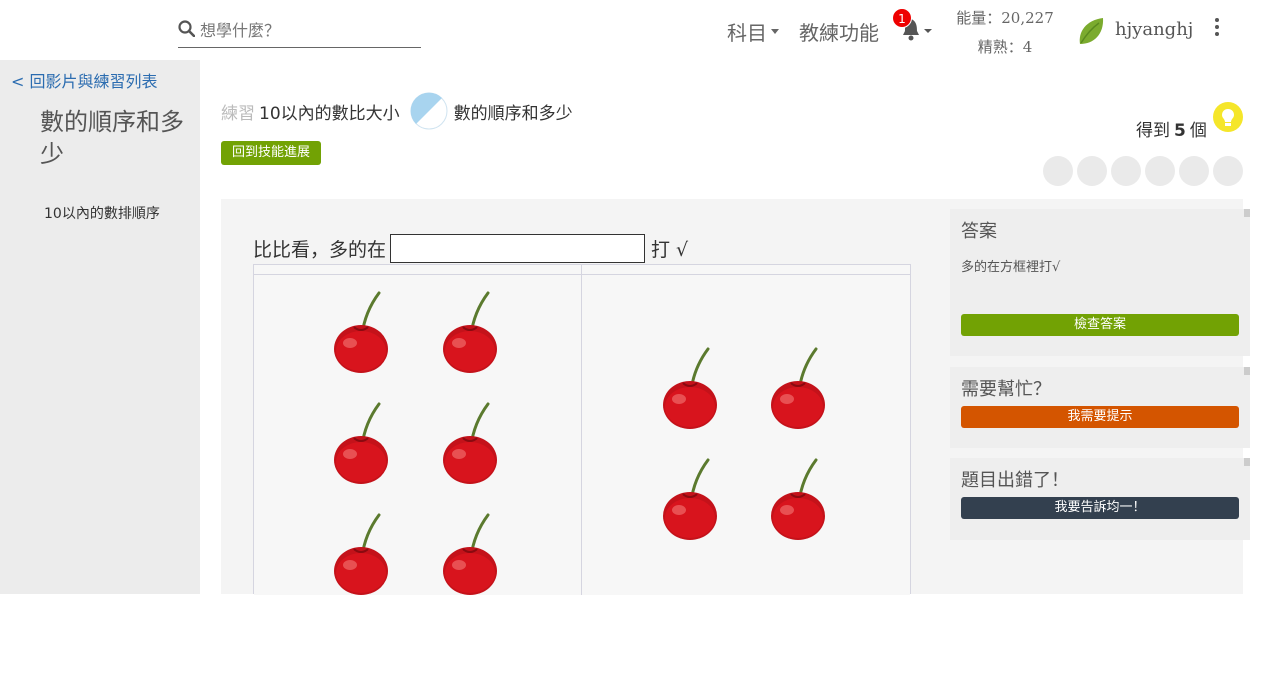 The height and width of the screenshot is (691, 1264). Describe the element at coordinates (775, 31) in the screenshot. I see `chevron-down-icon` at that location.